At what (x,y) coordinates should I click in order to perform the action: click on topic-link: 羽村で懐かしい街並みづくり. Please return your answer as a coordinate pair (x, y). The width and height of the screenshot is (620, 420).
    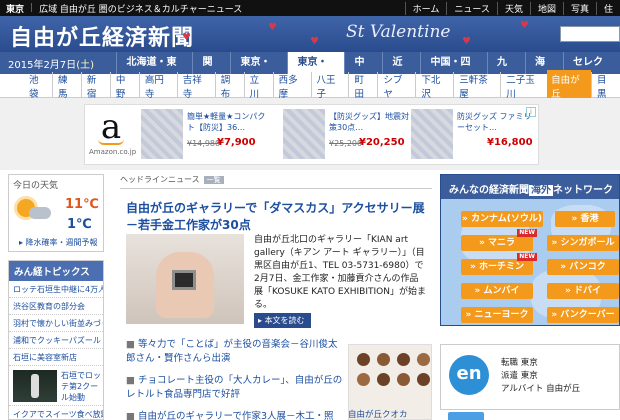
    Looking at the image, I should click on (56, 323).